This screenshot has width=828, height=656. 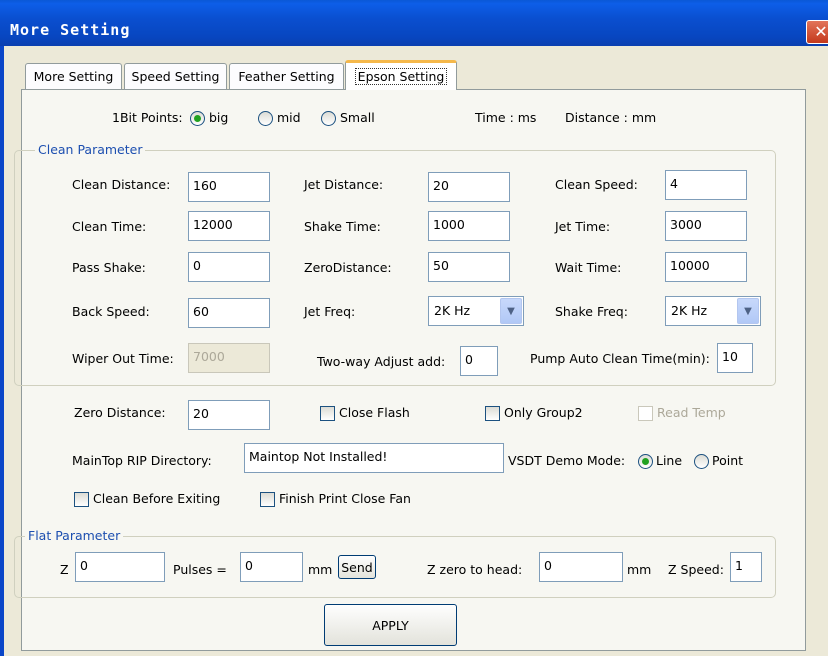 What do you see at coordinates (342, 226) in the screenshot?
I see `shake-time-label: Shake Time:` at bounding box center [342, 226].